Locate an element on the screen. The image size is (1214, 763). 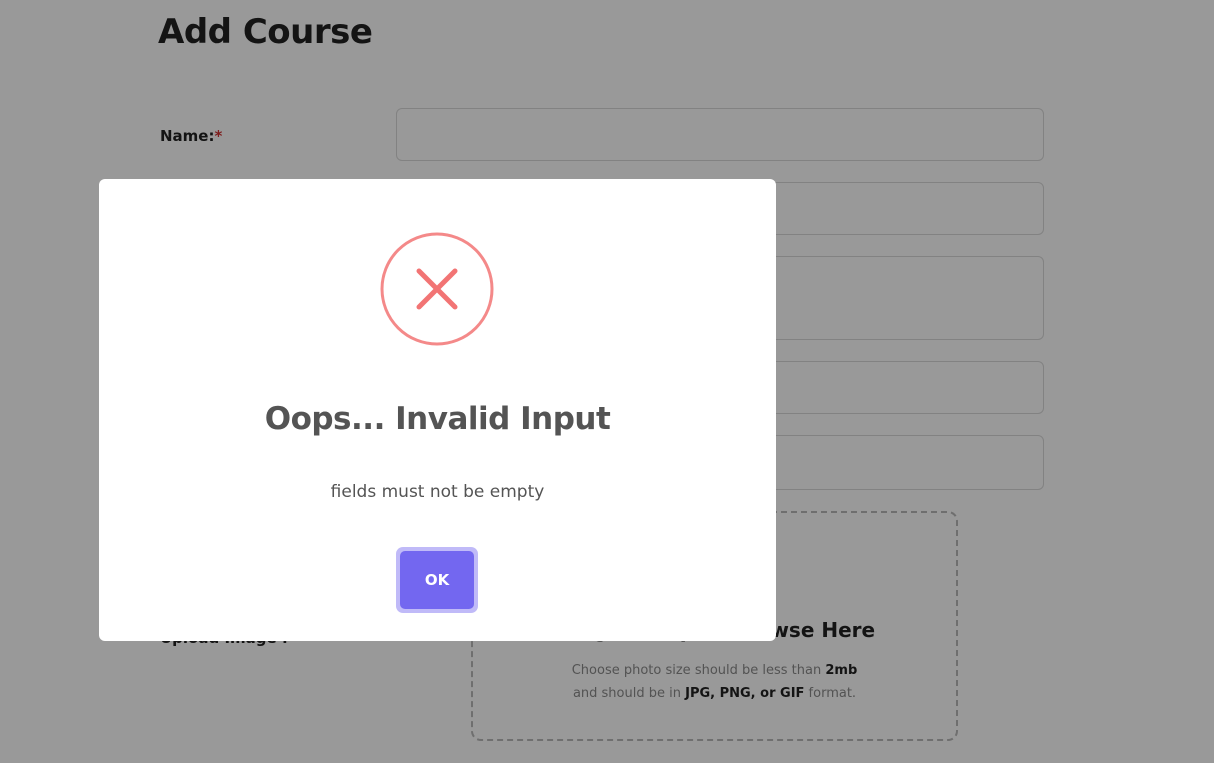
ok-button-focus-ring: OK is located at coordinates (437, 580).